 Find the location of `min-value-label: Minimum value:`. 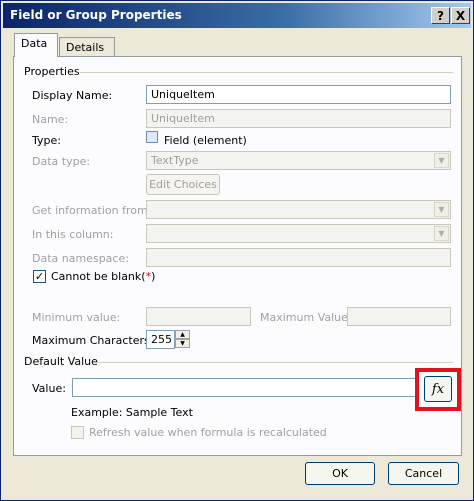

min-value-label: Minimum value: is located at coordinates (76, 317).